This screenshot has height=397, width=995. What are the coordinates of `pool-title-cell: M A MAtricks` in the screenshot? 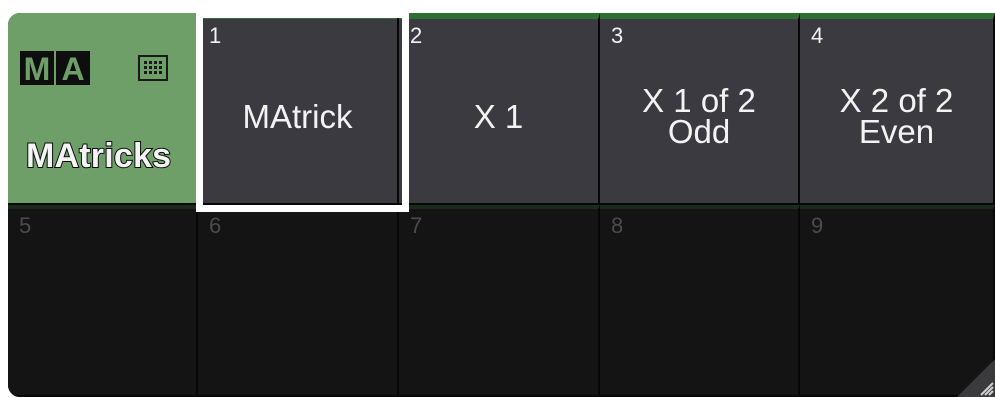 It's located at (103, 109).